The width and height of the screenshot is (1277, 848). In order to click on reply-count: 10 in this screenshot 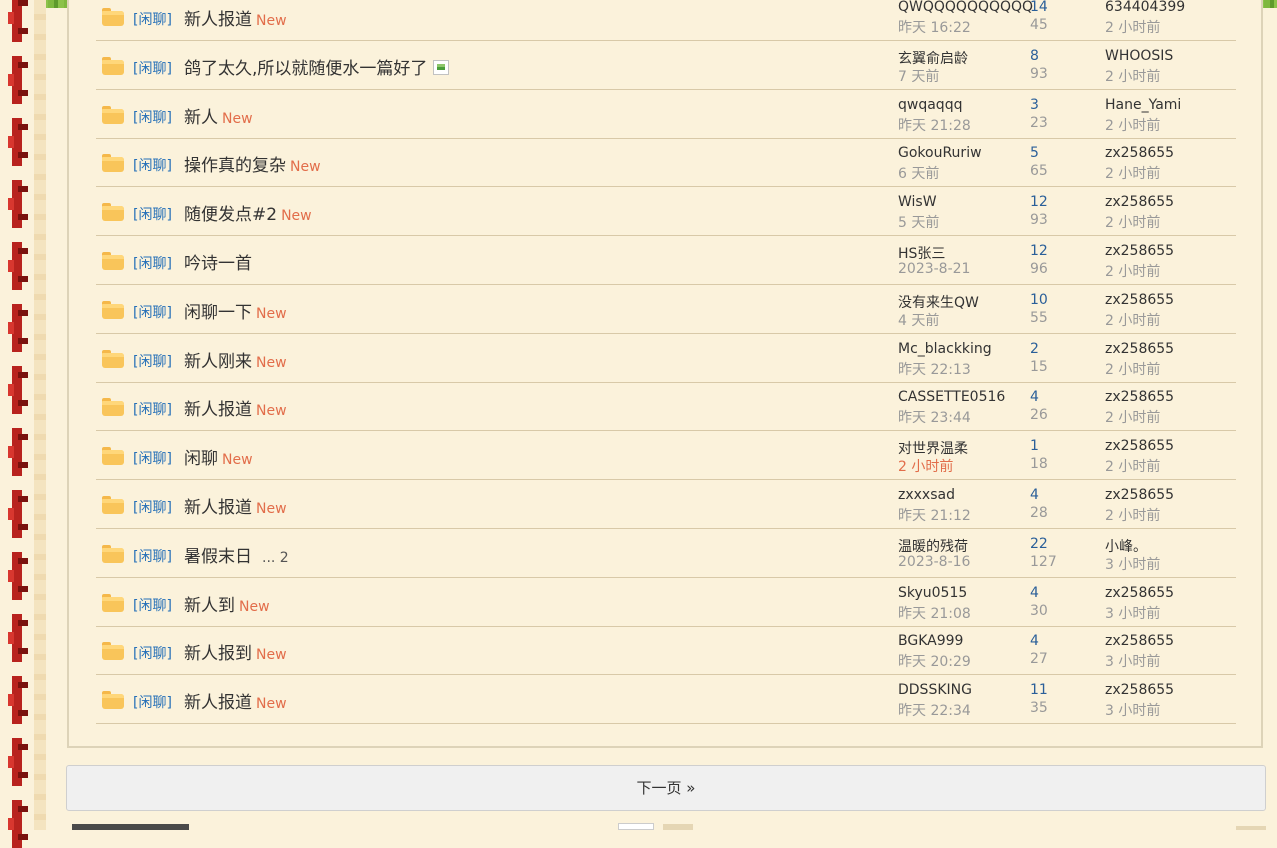, I will do `click(1039, 300)`.